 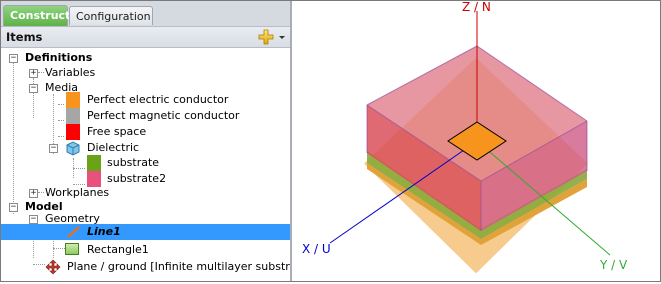 I want to click on tree-item-free-space: Free space, so click(x=145, y=132).